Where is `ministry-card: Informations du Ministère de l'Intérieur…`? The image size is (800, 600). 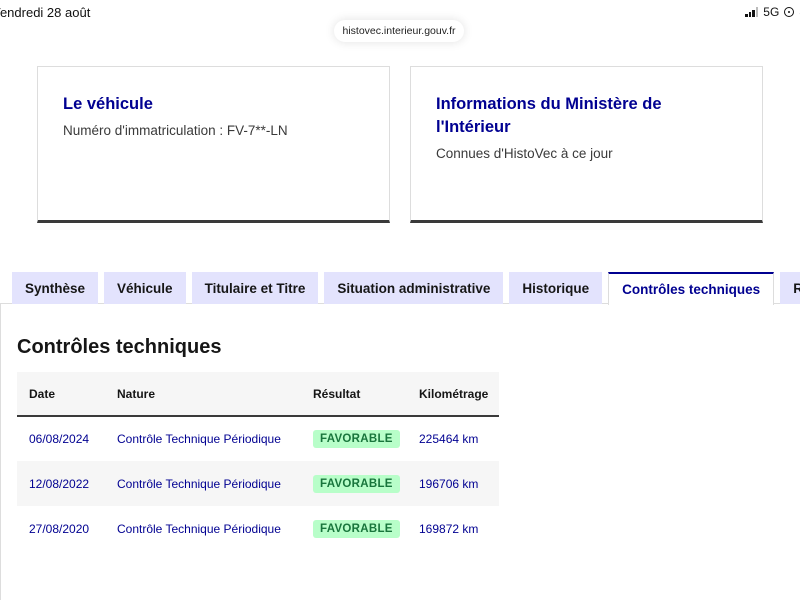 ministry-card: Informations du Ministère de l'Intérieur… is located at coordinates (586, 144).